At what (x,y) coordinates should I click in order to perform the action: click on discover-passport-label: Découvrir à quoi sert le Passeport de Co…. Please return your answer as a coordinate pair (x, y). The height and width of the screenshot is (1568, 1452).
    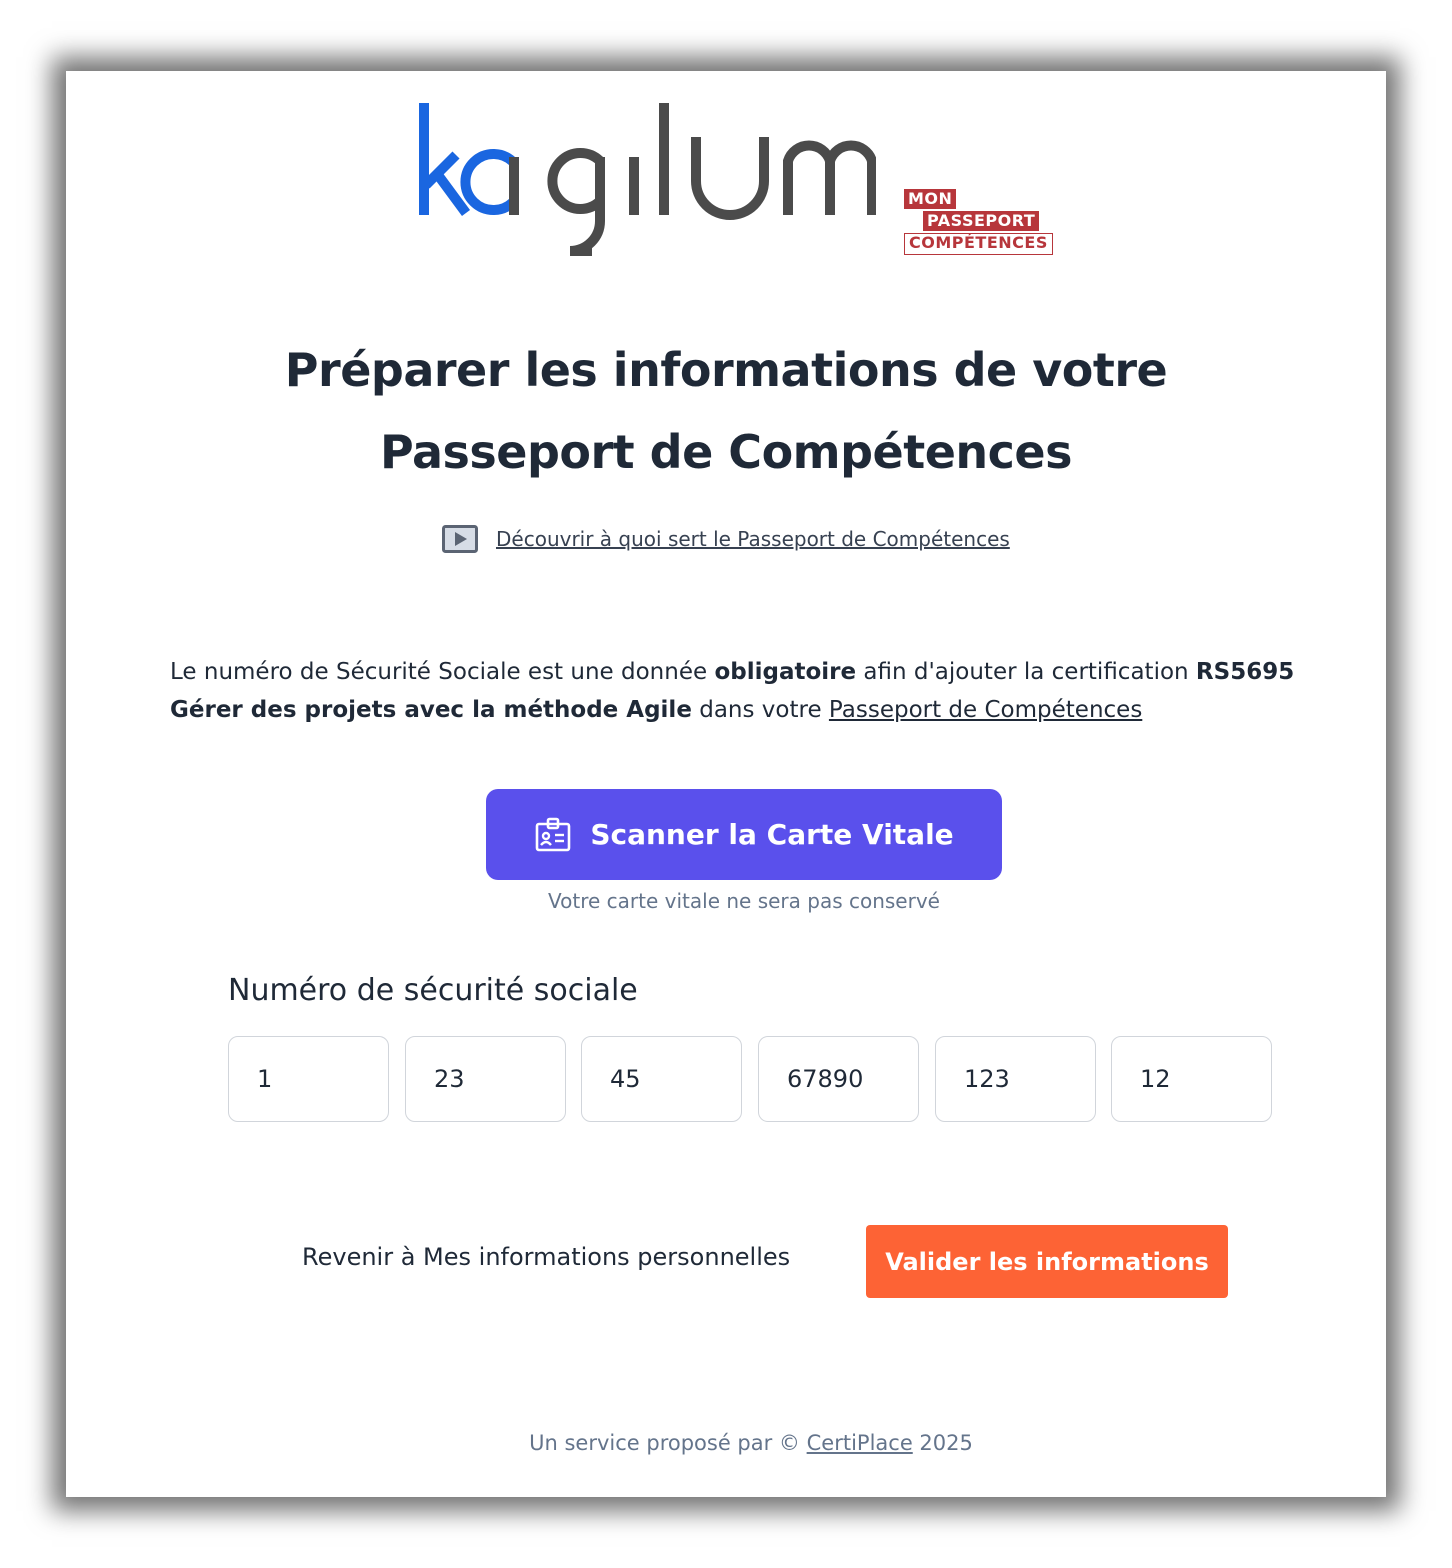
    Looking at the image, I should click on (753, 539).